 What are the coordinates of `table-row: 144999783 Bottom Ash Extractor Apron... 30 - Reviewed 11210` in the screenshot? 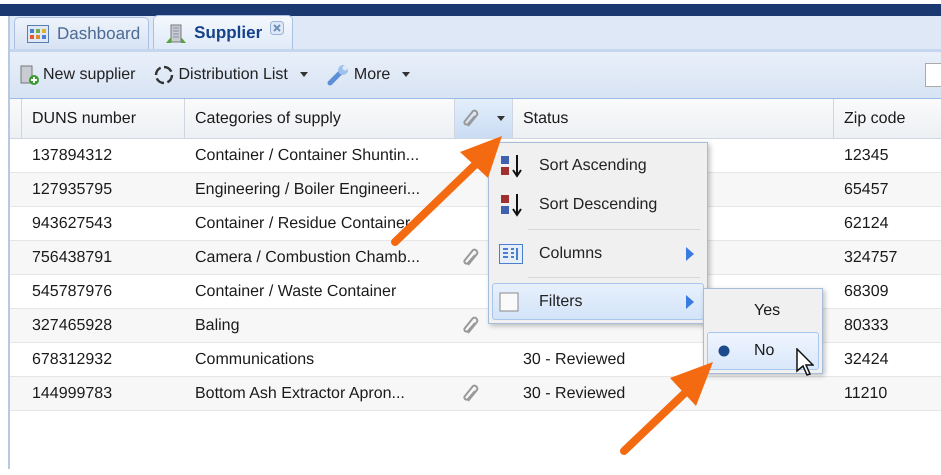 It's located at (475, 394).